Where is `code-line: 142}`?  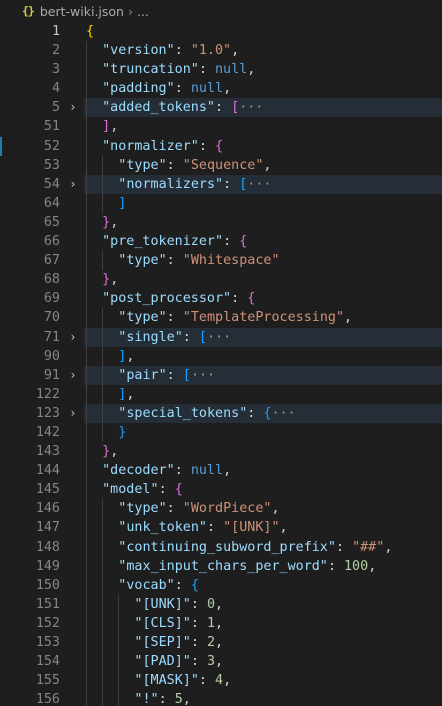
code-line: 142} is located at coordinates (221, 432).